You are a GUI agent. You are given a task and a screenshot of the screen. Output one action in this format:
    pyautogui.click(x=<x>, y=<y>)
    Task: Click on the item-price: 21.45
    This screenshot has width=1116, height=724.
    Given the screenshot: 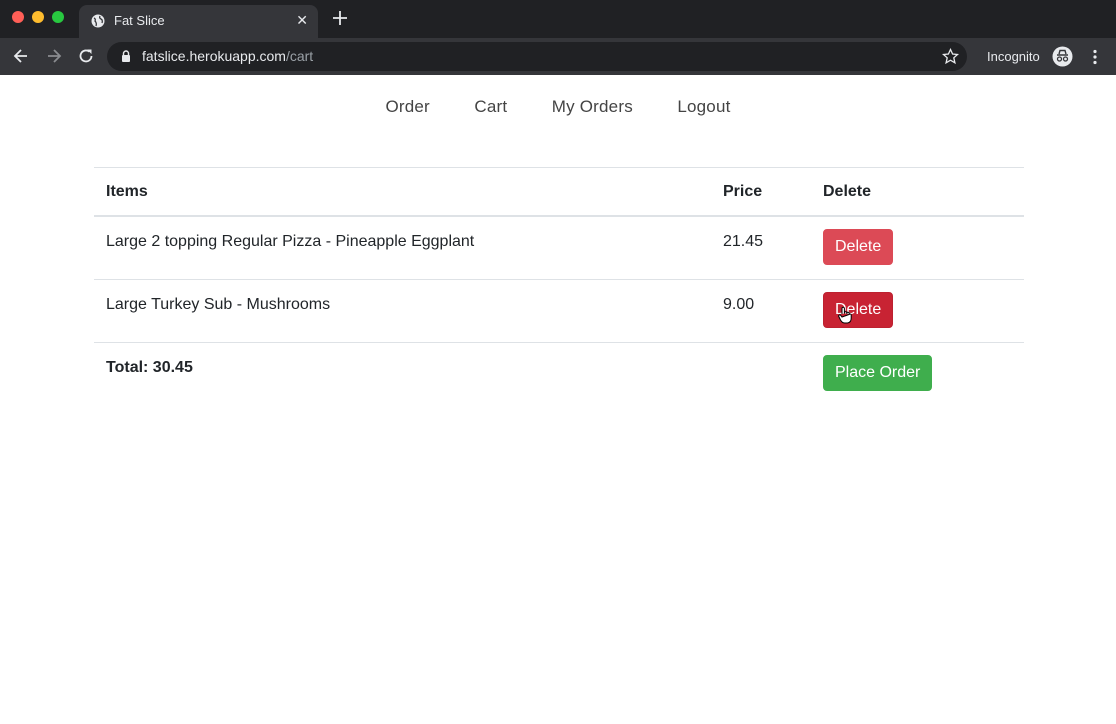 What is the action you would take?
    pyautogui.click(x=761, y=247)
    